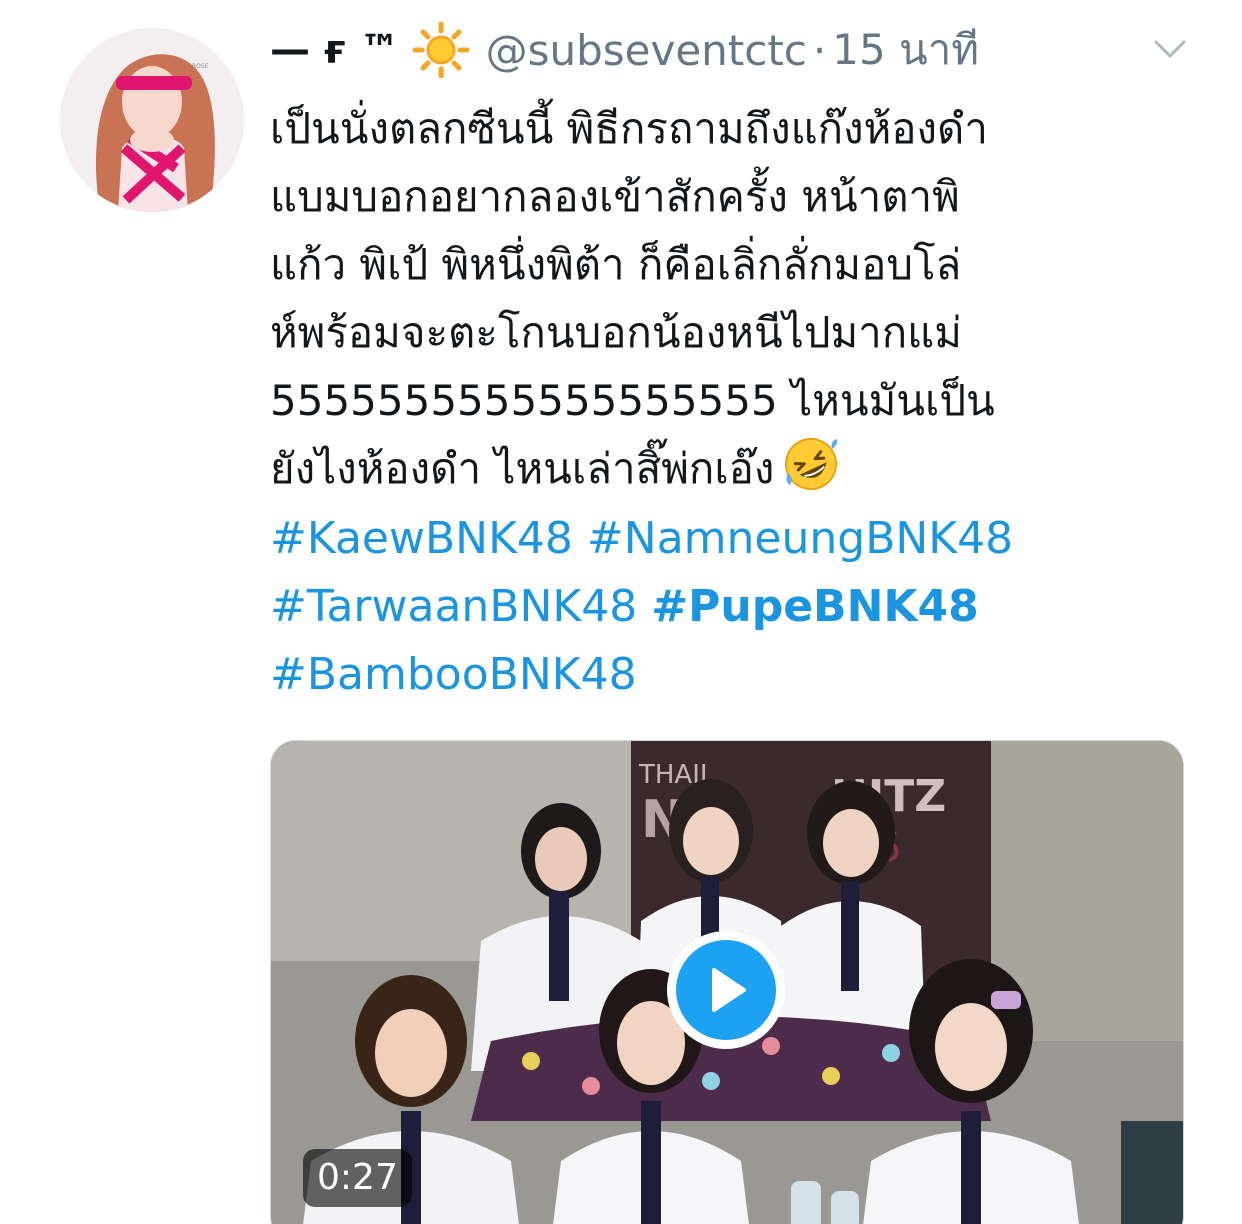 This screenshot has height=1224, width=1242. Describe the element at coordinates (453, 674) in the screenshot. I see `hashtag-link: #BambooBNK48` at that location.